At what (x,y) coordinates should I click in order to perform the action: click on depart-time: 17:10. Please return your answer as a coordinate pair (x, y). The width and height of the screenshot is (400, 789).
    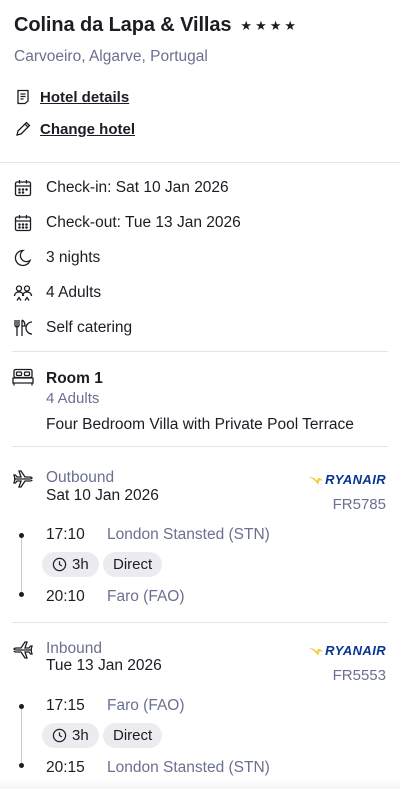
    Looking at the image, I should click on (65, 534).